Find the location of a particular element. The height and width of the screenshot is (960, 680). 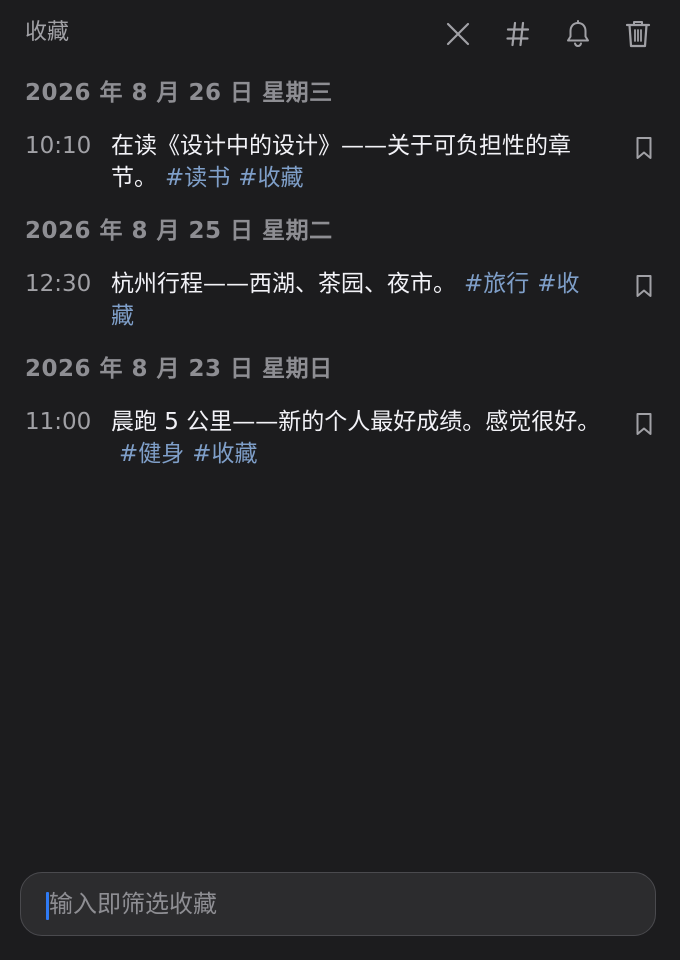

day-heading: 2026 年 8 月 26 日 星期三 is located at coordinates (179, 93).